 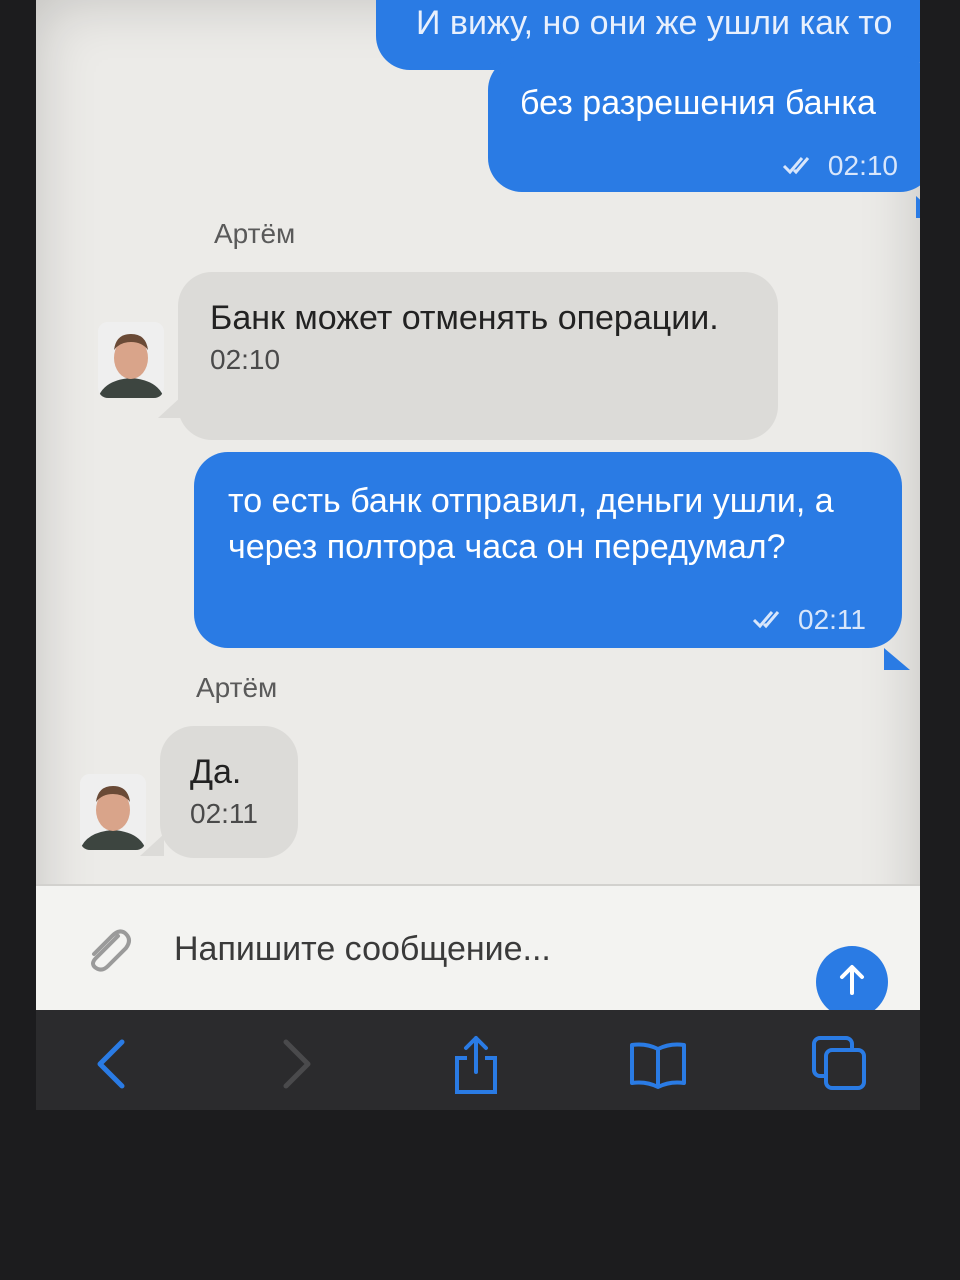 I want to click on message-text: без разрешения банка, so click(x=698, y=103).